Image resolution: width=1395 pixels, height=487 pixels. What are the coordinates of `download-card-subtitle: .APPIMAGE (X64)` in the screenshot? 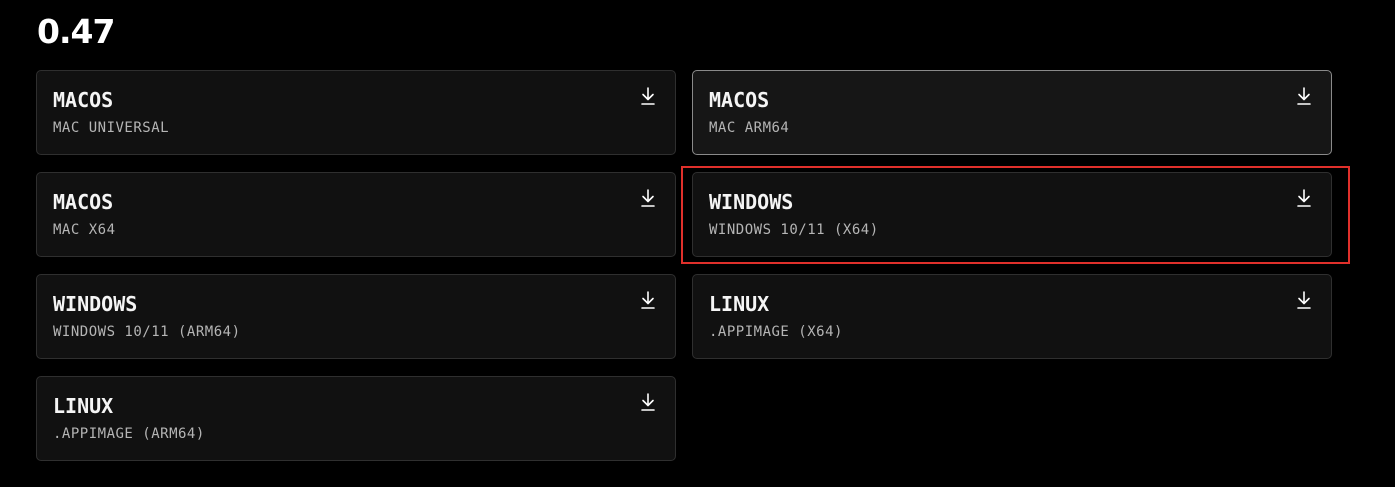 It's located at (776, 332).